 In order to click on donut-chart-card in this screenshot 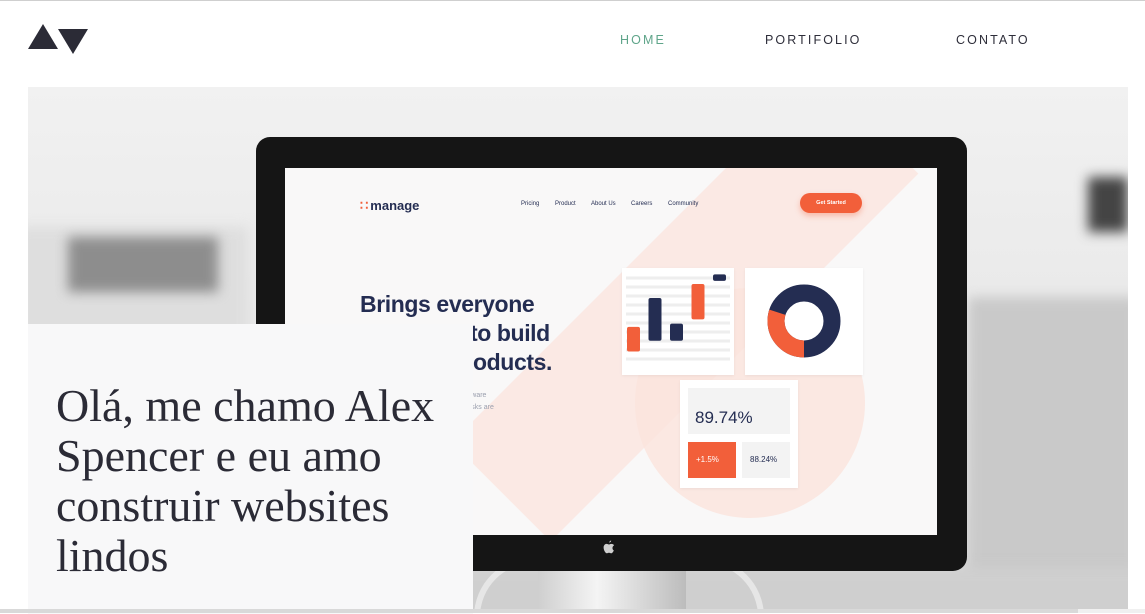, I will do `click(804, 321)`.